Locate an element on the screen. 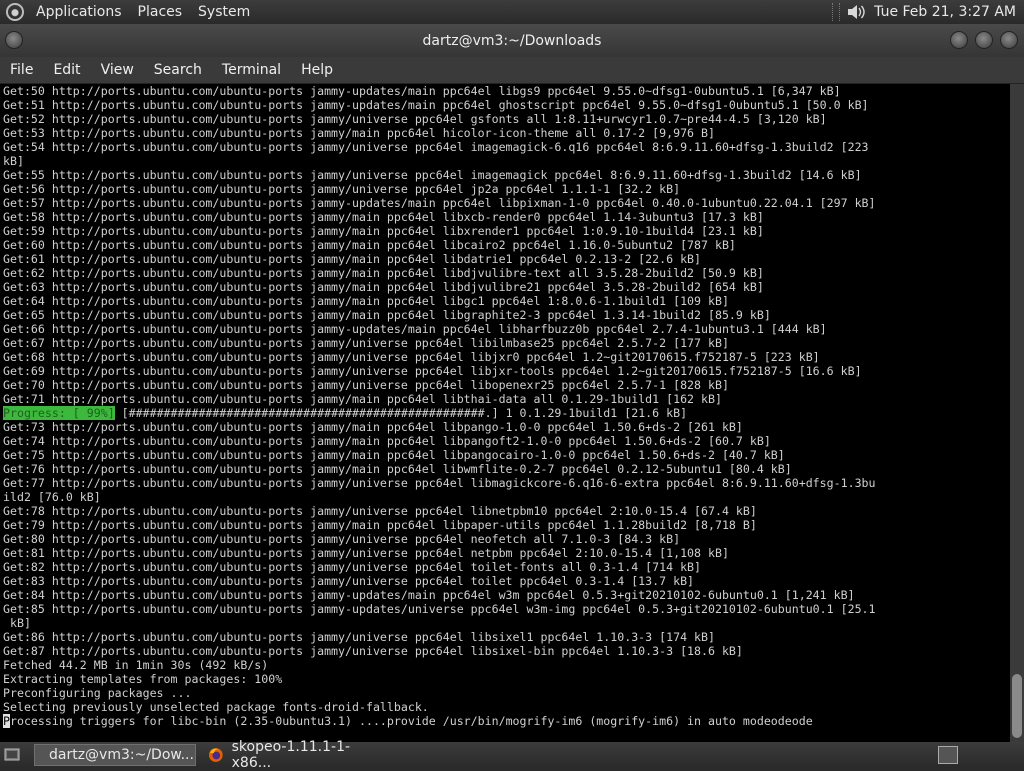  window-menu-button is located at coordinates (14, 40).